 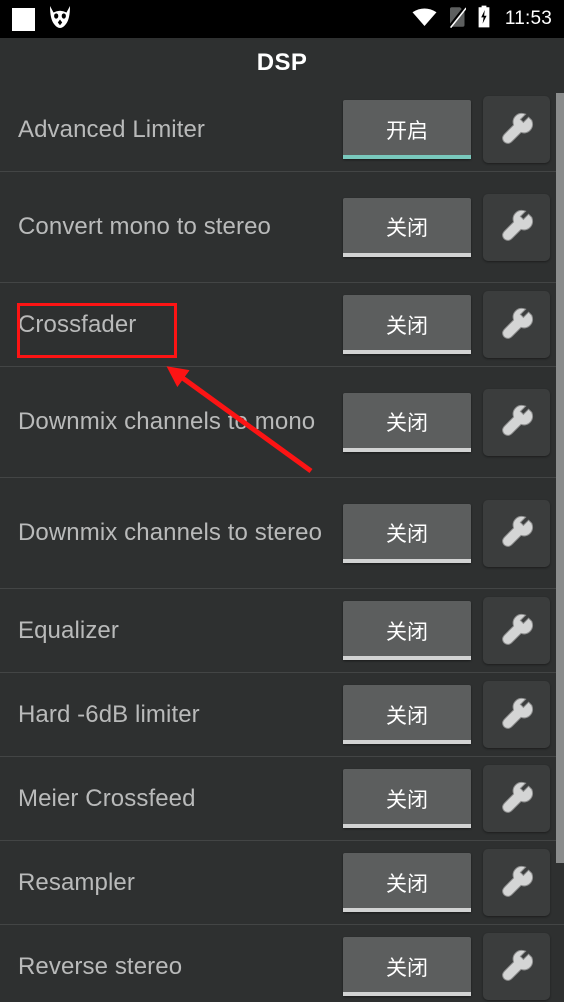 What do you see at coordinates (282, 799) in the screenshot?
I see `dsp-effect-row: Meier Crossfeed 关闭` at bounding box center [282, 799].